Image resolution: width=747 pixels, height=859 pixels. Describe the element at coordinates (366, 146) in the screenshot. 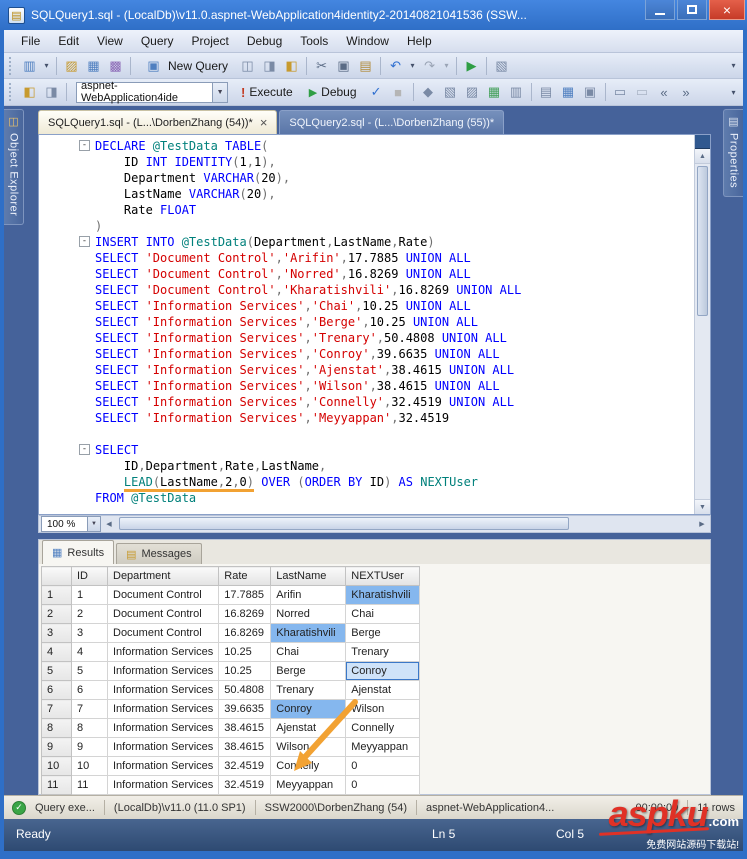

I see `code-line: - DECLARE @TestData TABLE(` at that location.